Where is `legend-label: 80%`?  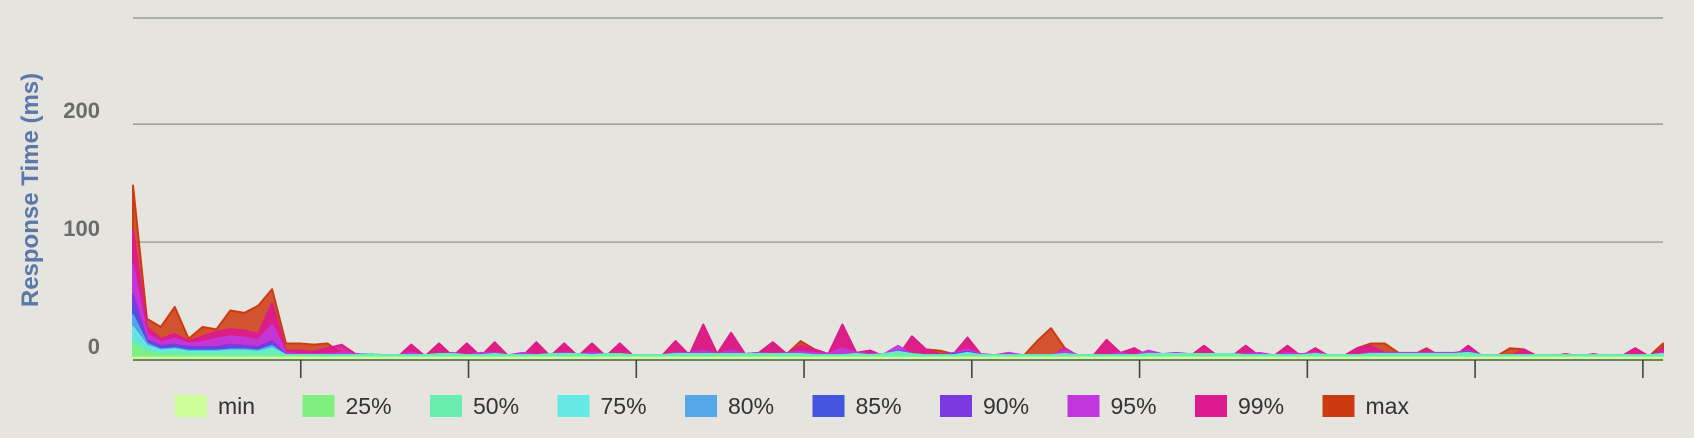 legend-label: 80% is located at coordinates (751, 406).